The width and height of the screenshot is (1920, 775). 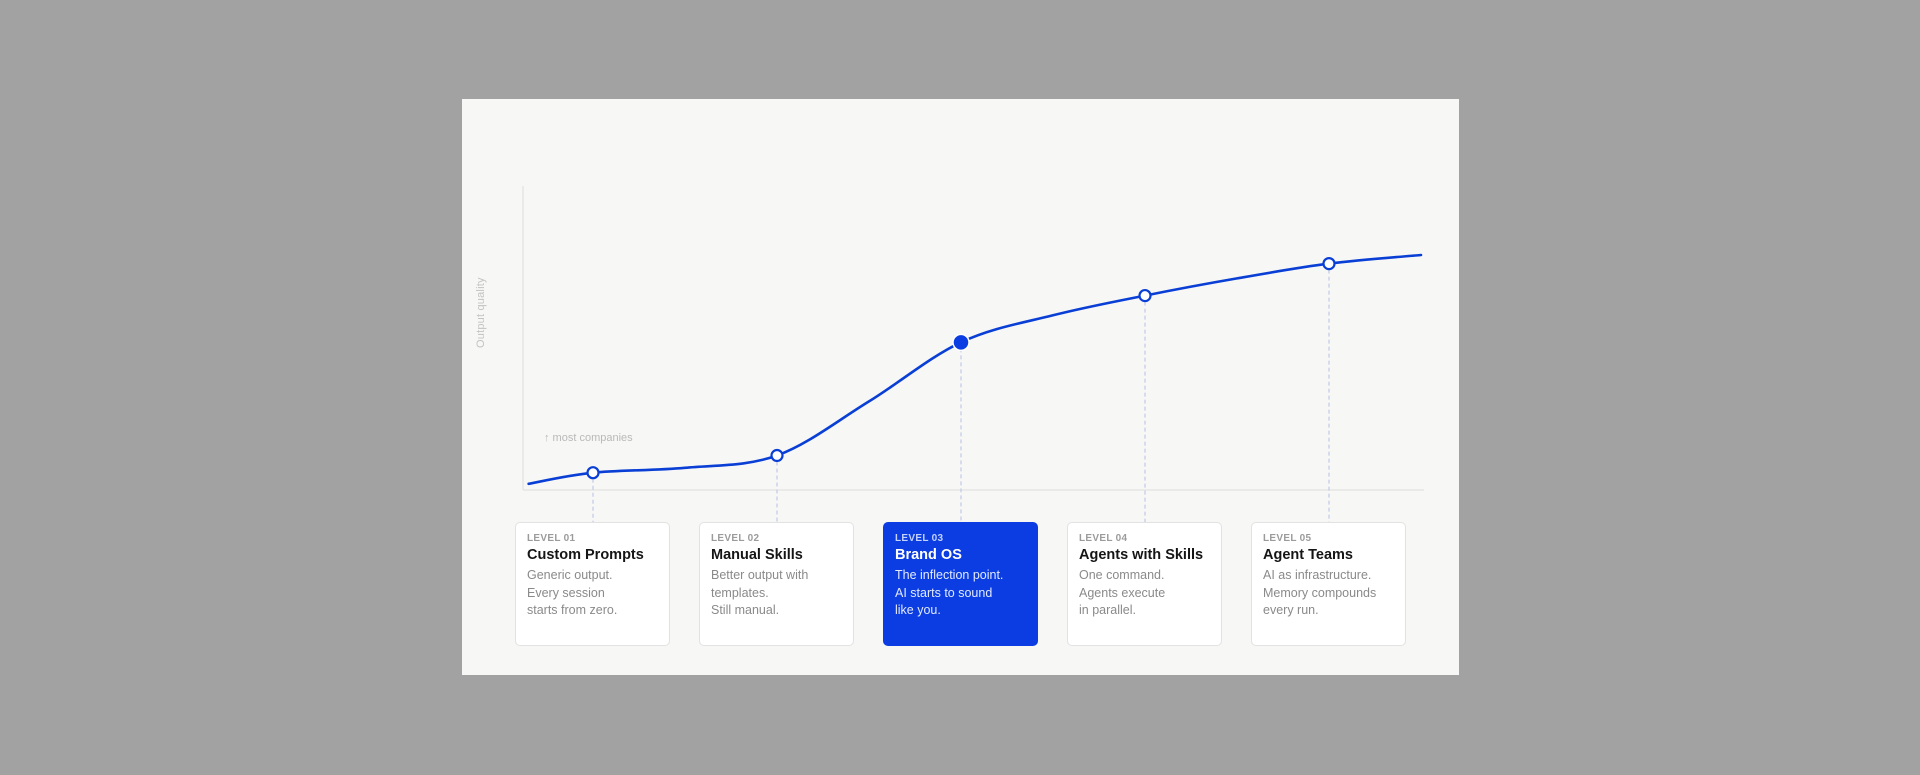 What do you see at coordinates (918, 610) in the screenshot?
I see `level-description-line: like you.` at bounding box center [918, 610].